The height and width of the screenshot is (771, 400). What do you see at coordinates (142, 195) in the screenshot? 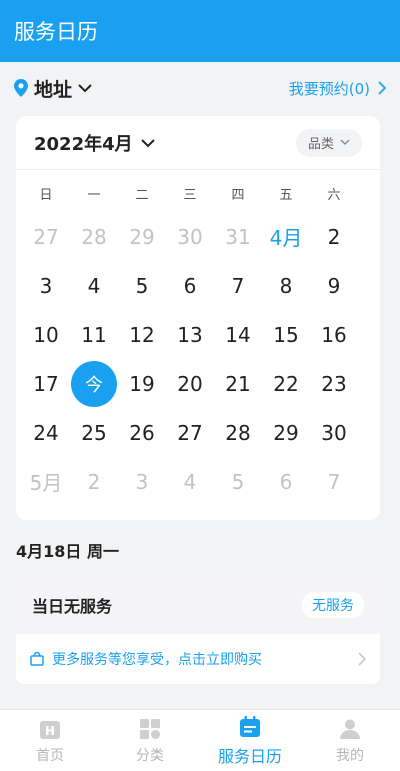
I see `weekday-label: 二` at bounding box center [142, 195].